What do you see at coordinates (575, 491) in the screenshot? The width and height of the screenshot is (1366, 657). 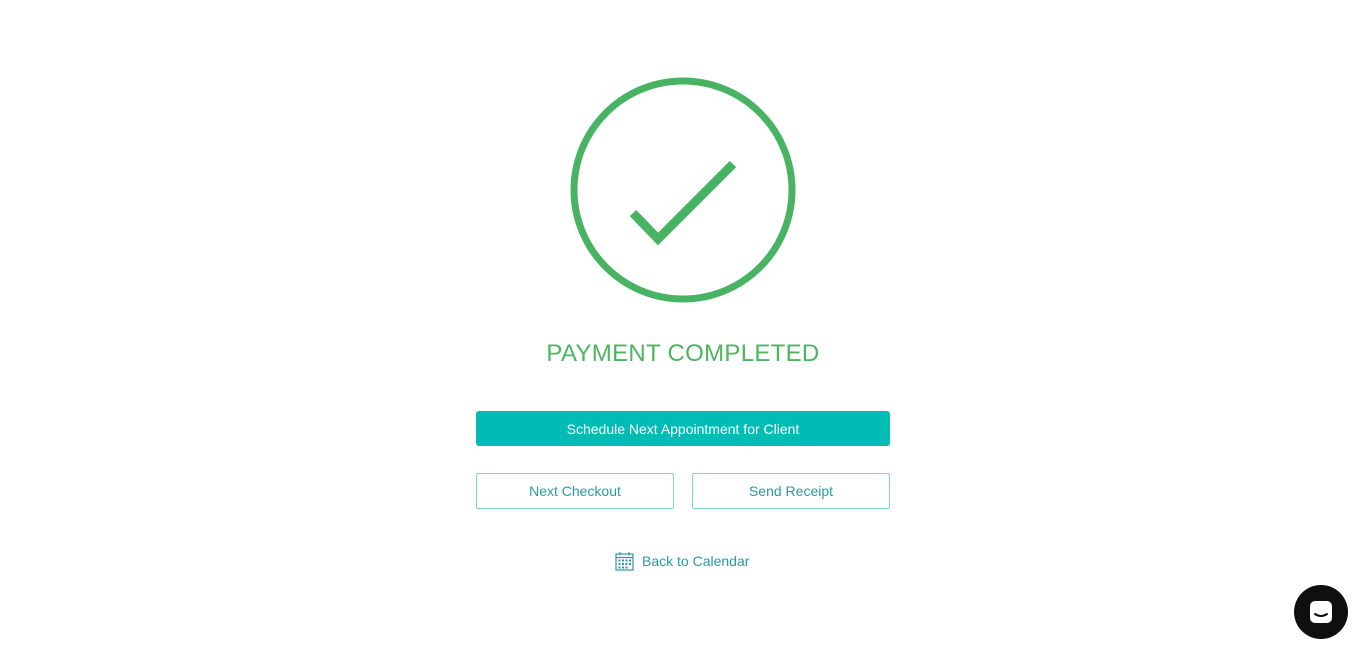 I see `next-checkout-button: Next Checkout` at bounding box center [575, 491].